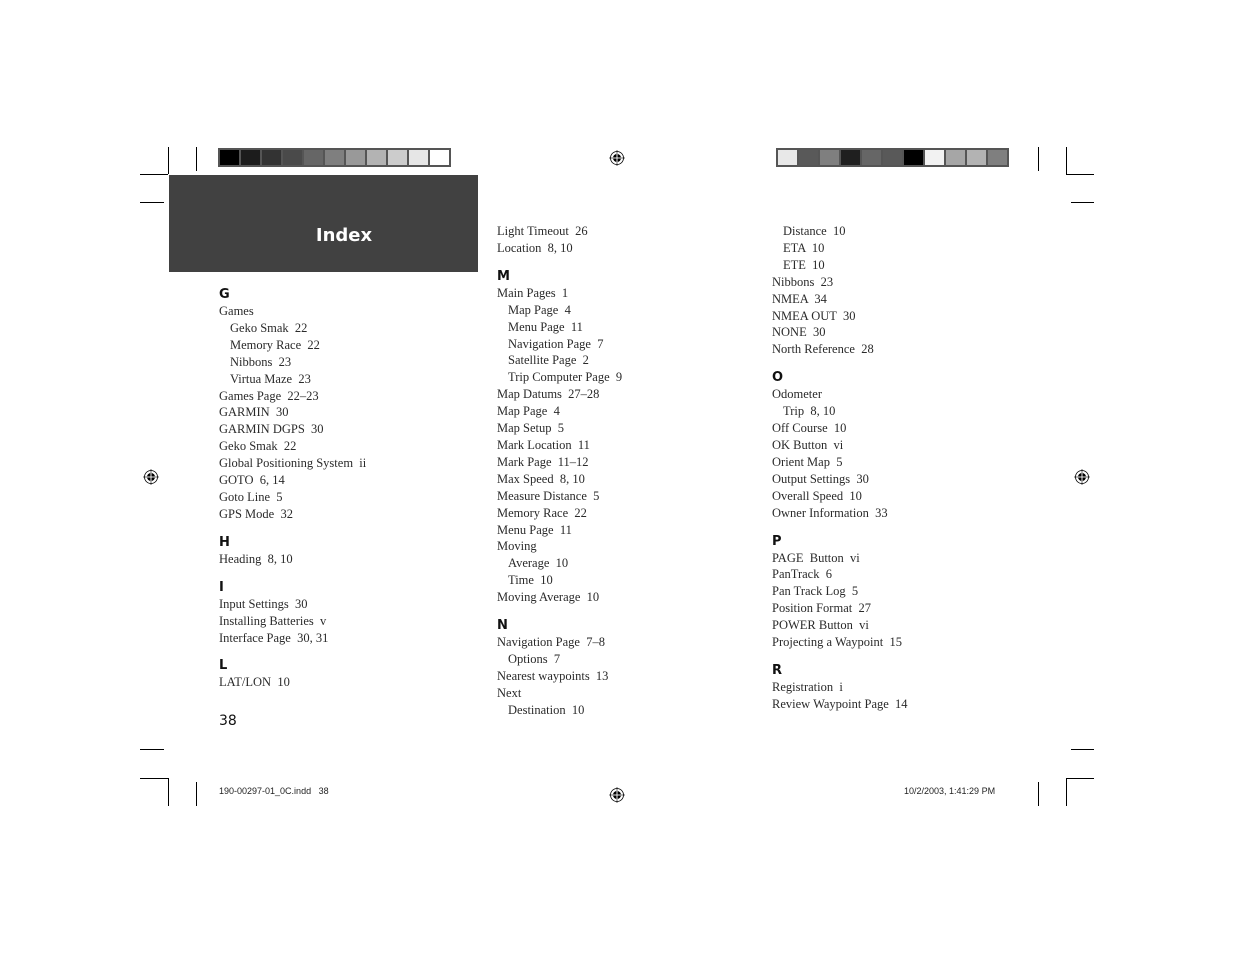  I want to click on index-entry: Installing Batteries v, so click(273, 620).